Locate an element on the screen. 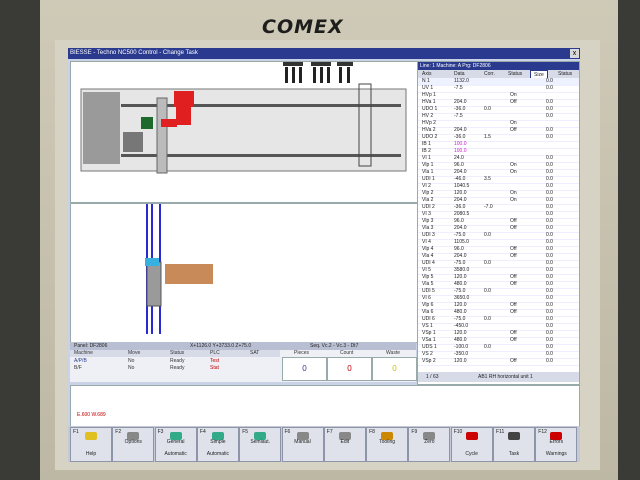 The height and width of the screenshot is (480, 640). fkey-number: F12 is located at coordinates (542, 432).